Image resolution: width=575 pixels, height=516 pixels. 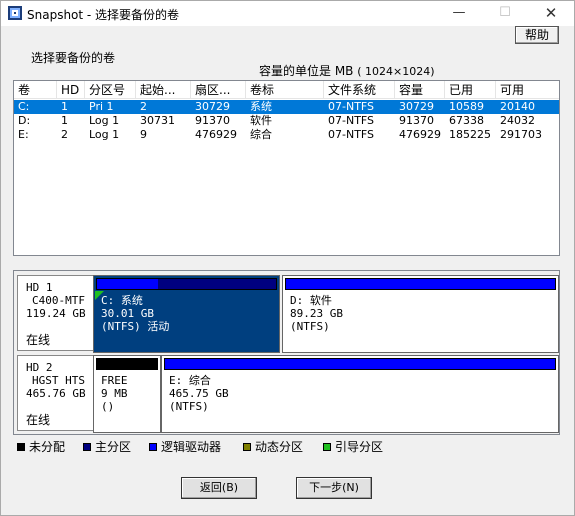 I want to click on partition-e-usage-fill, so click(x=241, y=364).